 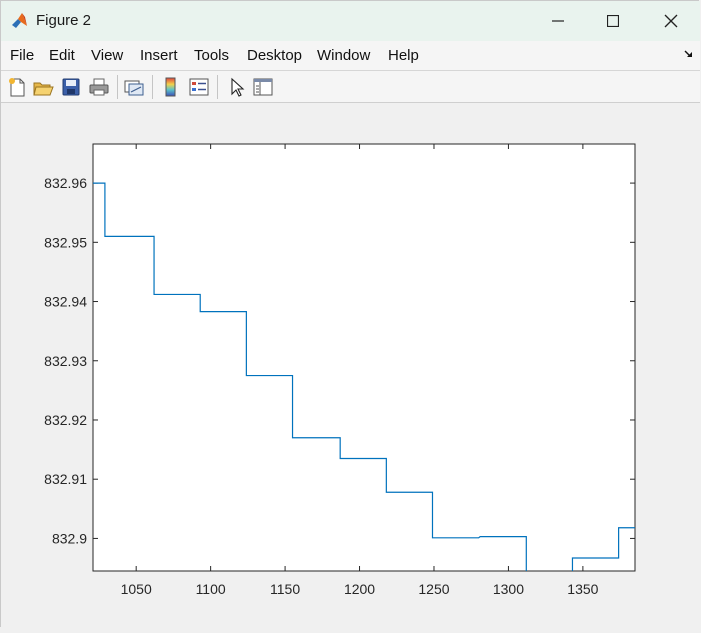 What do you see at coordinates (159, 55) in the screenshot?
I see `menu-insert: Insert` at bounding box center [159, 55].